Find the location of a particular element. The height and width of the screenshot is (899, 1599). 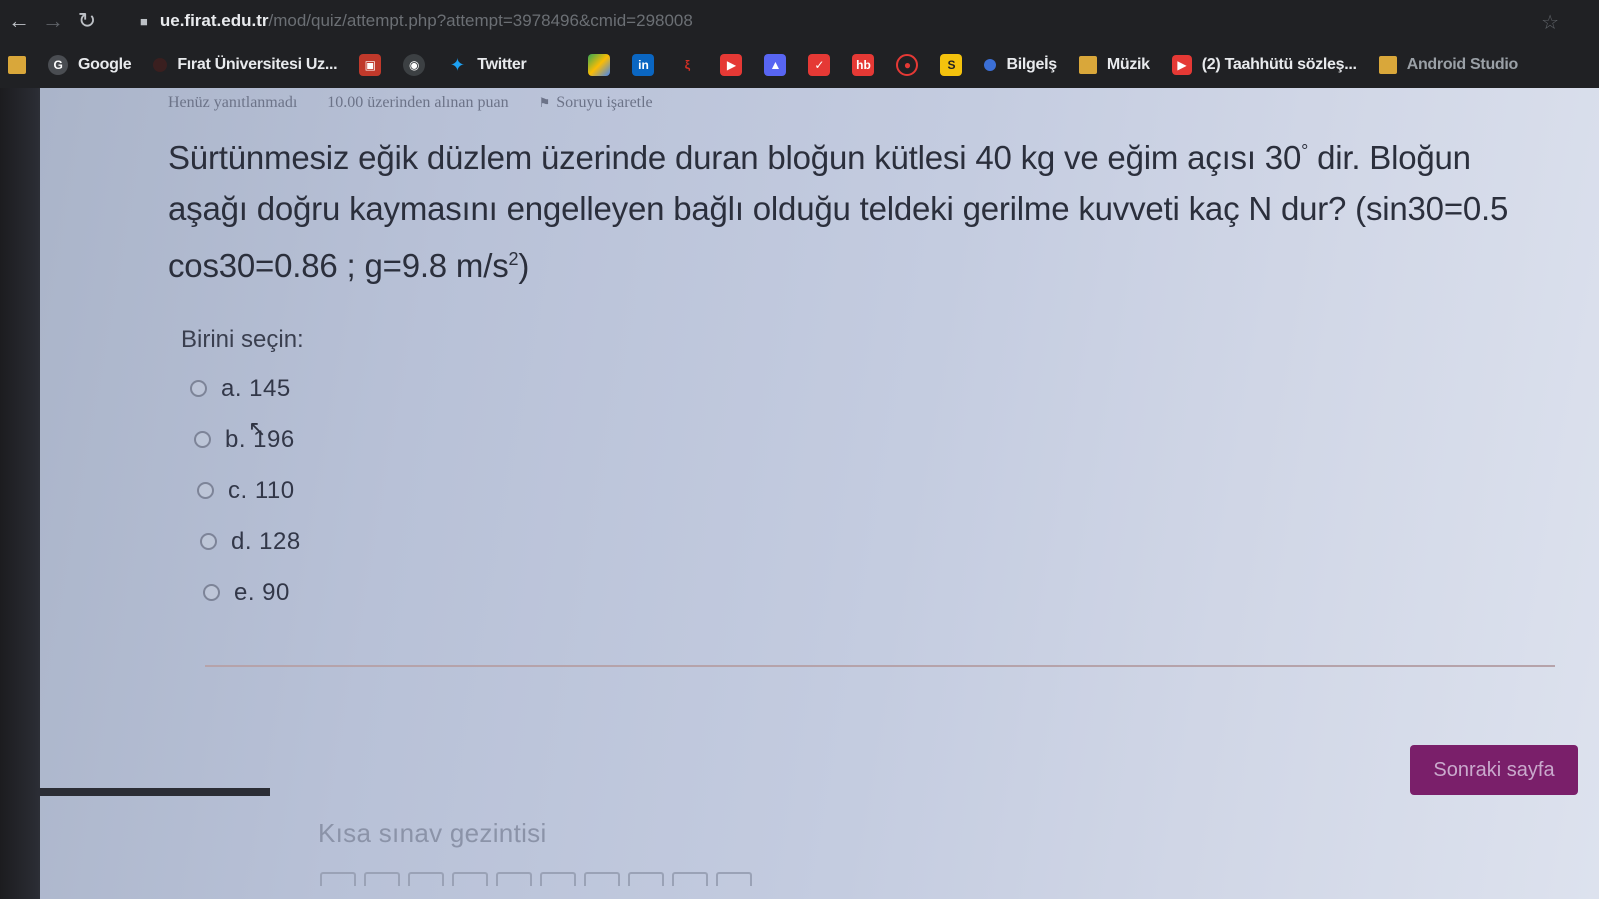

option-d: d. 128 is located at coordinates (250, 541).